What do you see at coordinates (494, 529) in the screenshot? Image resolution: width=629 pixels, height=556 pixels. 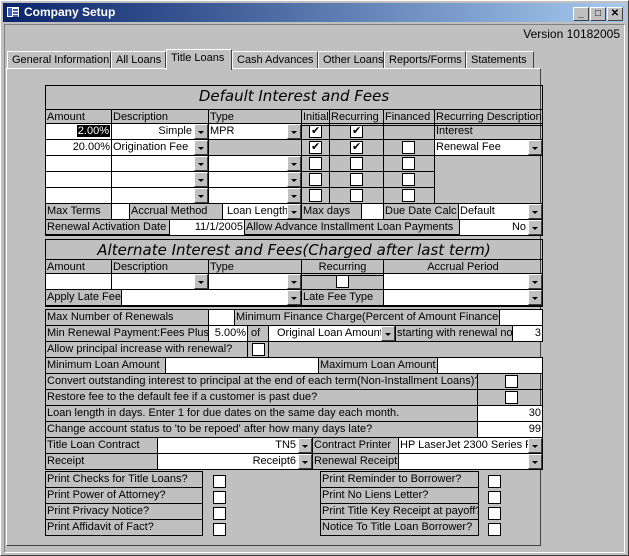 I see `notice-to-borrower-checkbox` at bounding box center [494, 529].